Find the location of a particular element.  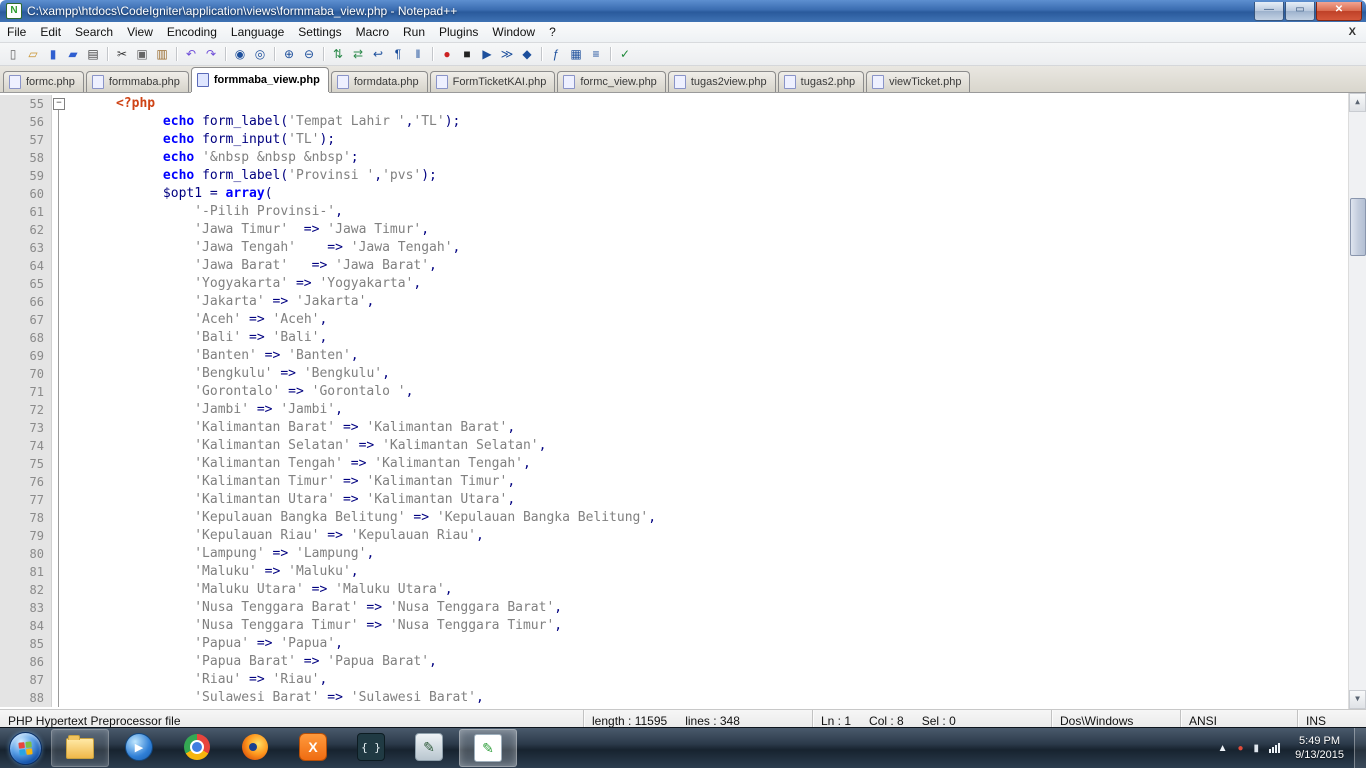

close-button: ✕ is located at coordinates (1339, 11).